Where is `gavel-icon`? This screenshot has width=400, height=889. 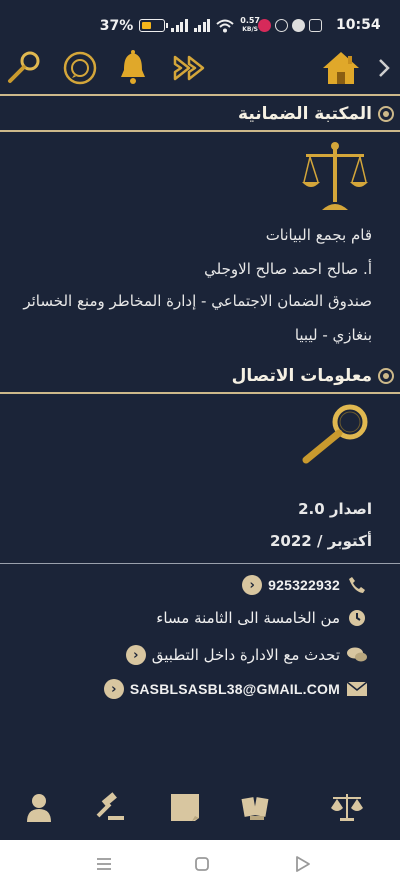
gavel-icon is located at coordinates (111, 807).